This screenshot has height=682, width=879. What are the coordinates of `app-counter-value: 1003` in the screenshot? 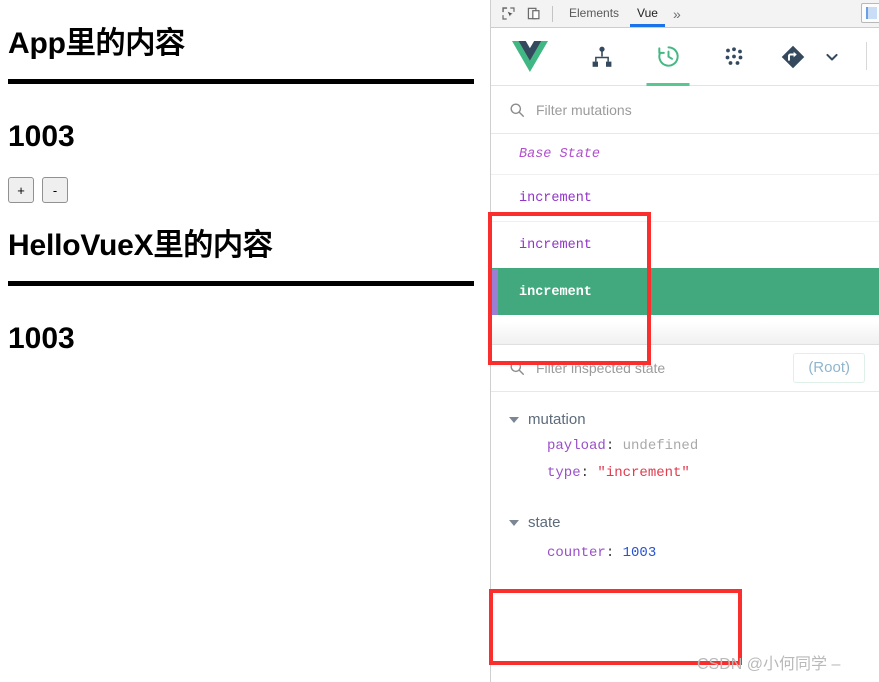 It's located at (41, 136).